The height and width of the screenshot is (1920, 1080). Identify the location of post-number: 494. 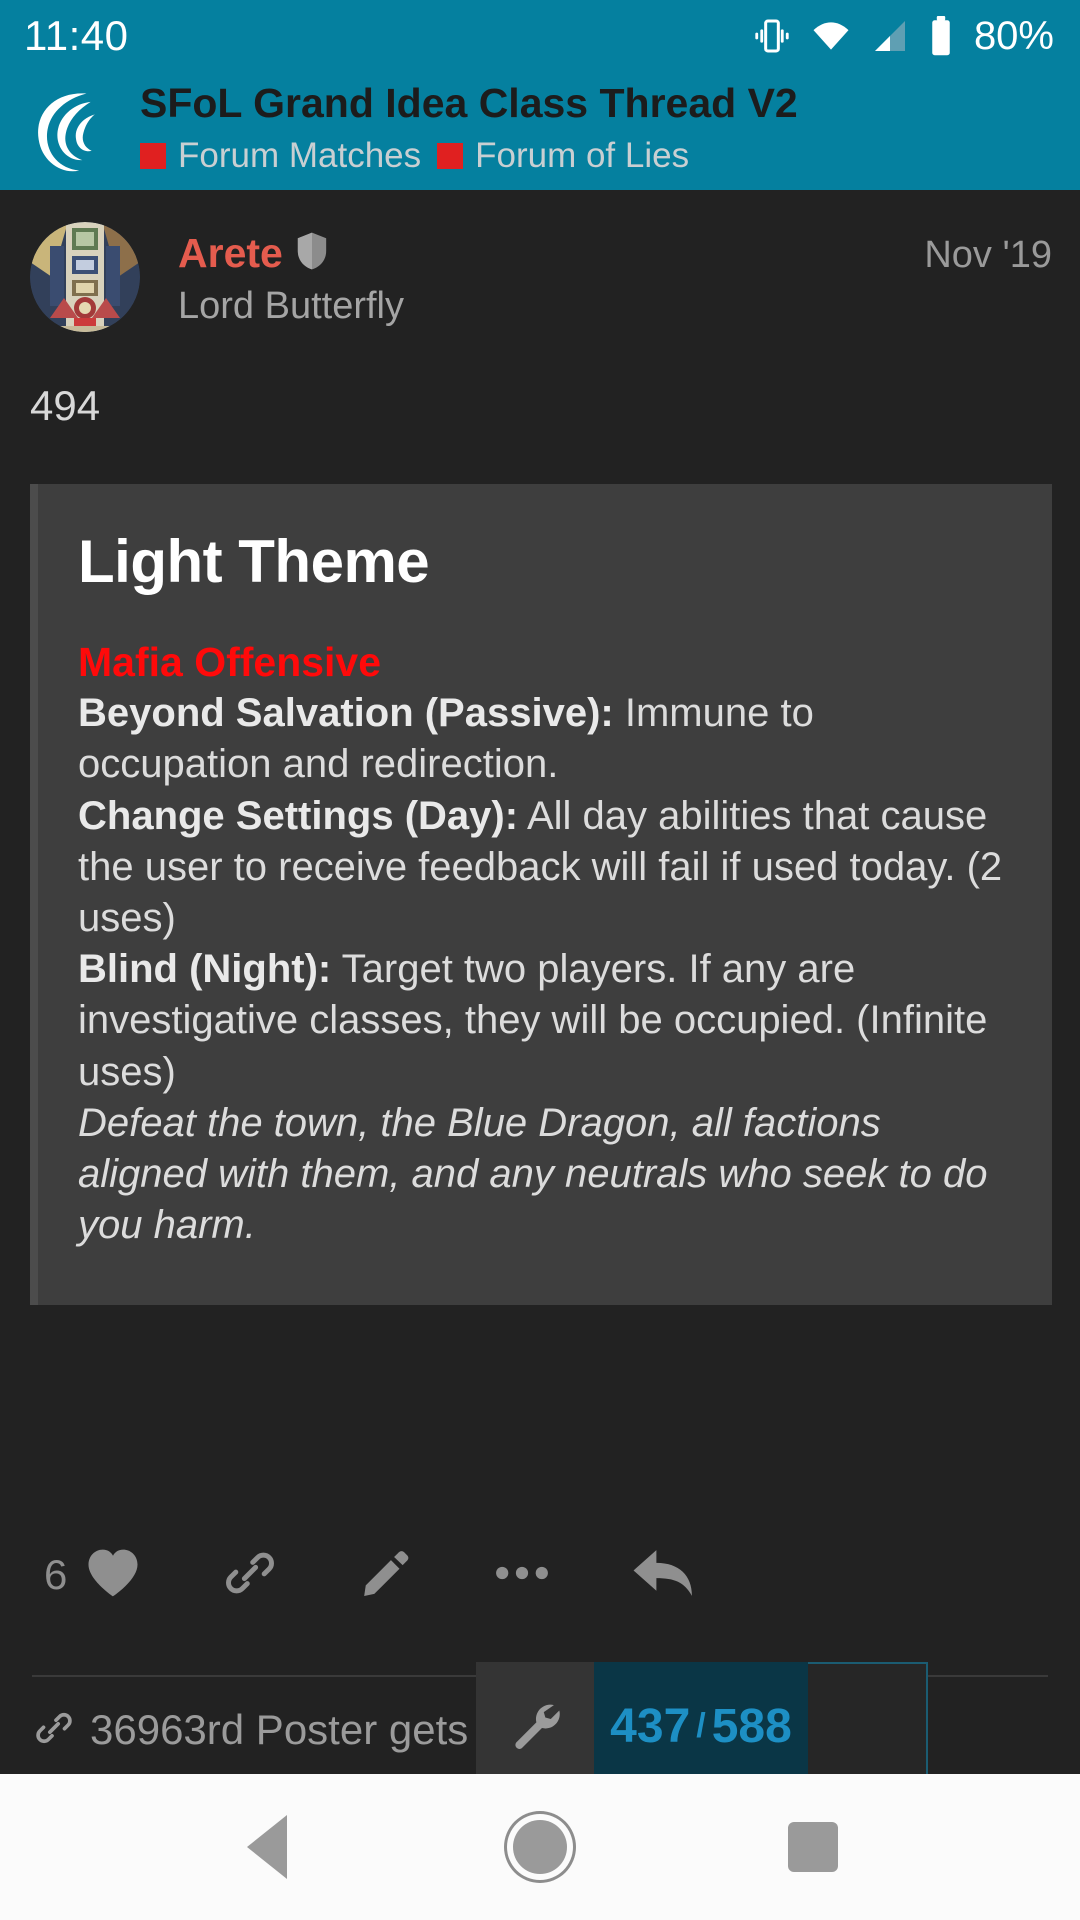
(65, 405).